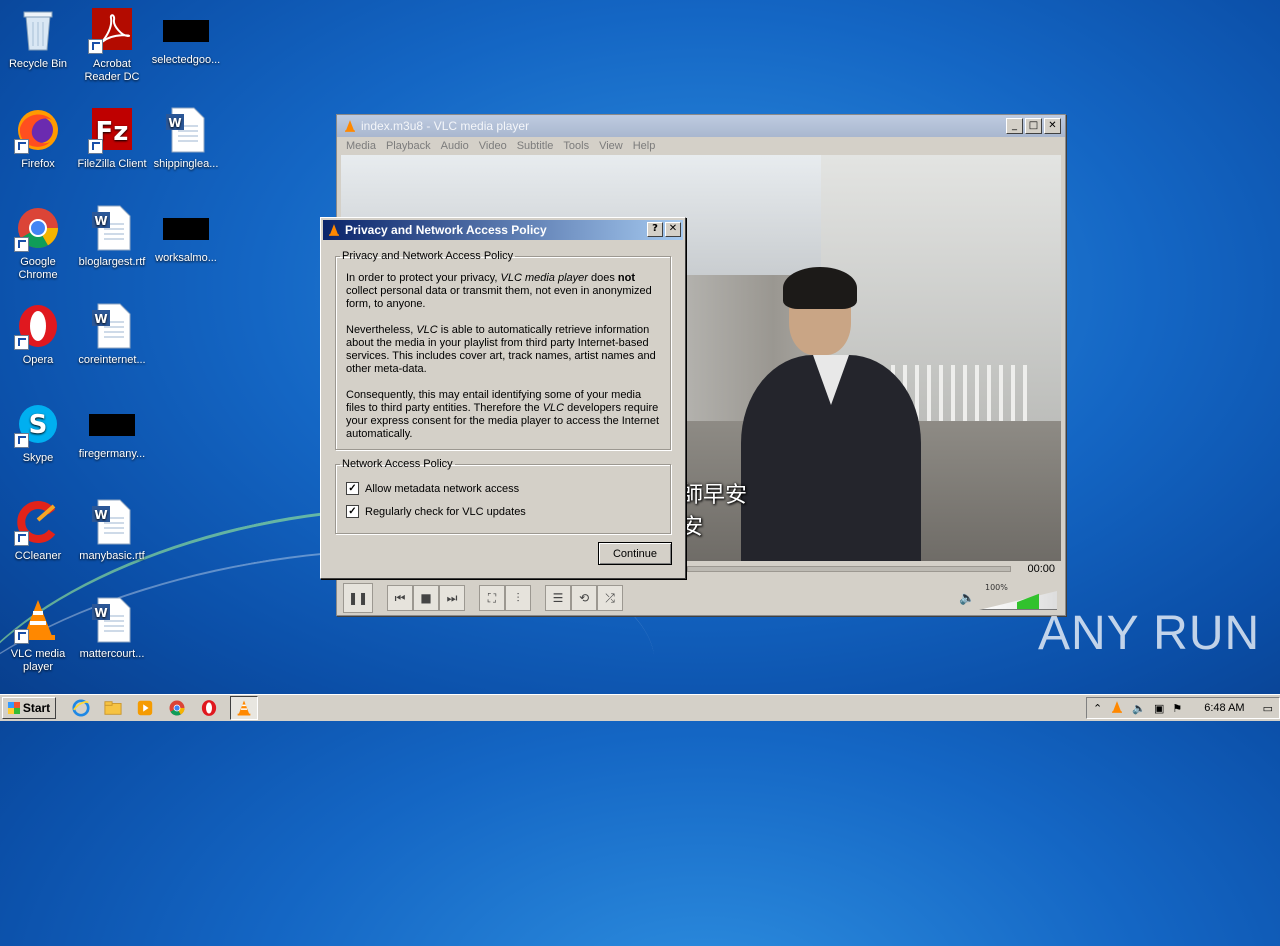 This screenshot has width=1280, height=946. I want to click on close-button: ✕, so click(1052, 126).